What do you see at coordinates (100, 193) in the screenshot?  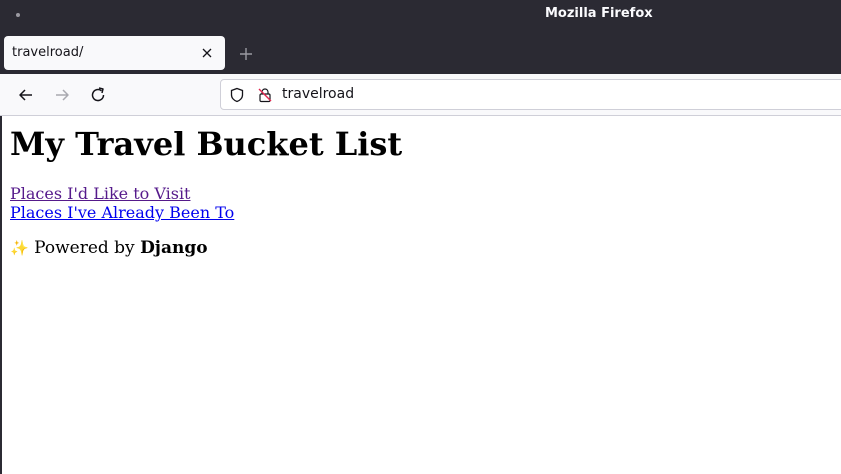 I see `link-places-to-visit: Places I'd Like to Visit` at bounding box center [100, 193].